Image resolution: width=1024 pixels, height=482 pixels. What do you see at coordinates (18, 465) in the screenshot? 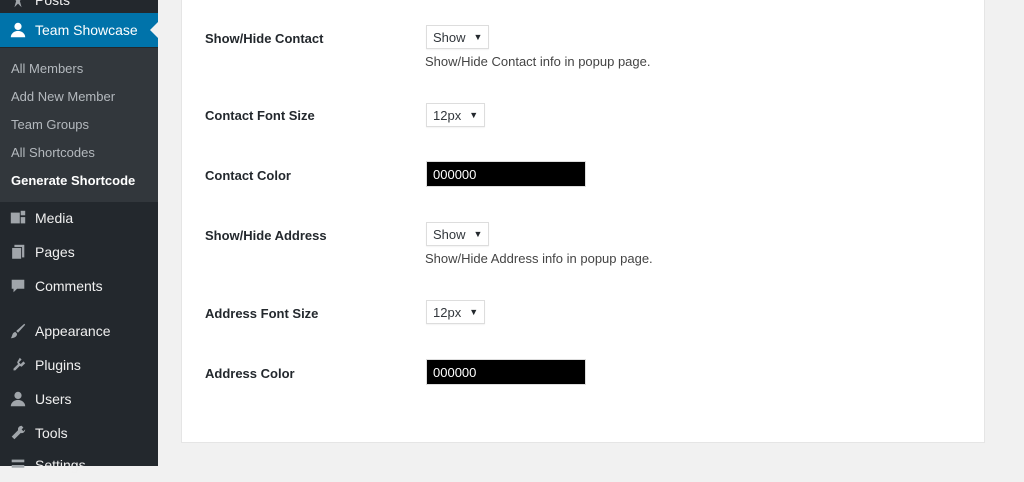
I see `settings-icon` at bounding box center [18, 465].